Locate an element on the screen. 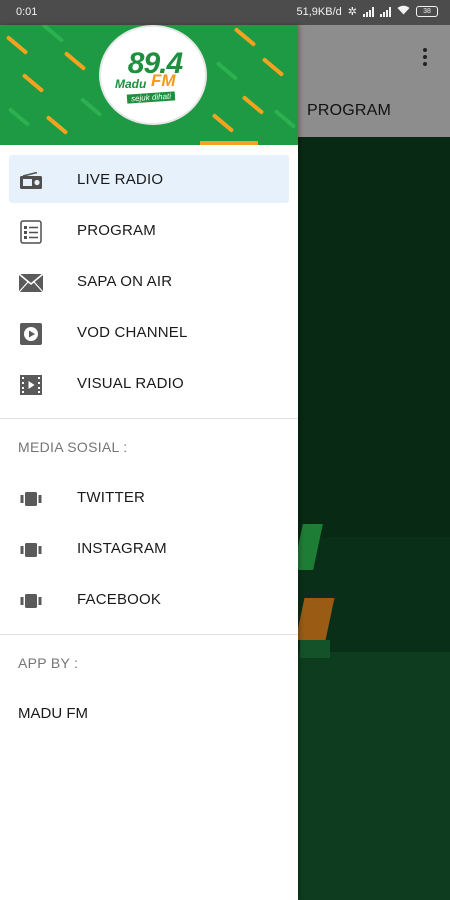 The width and height of the screenshot is (450, 900). menu-item-instagram: INSTAGRAM is located at coordinates (149, 549).